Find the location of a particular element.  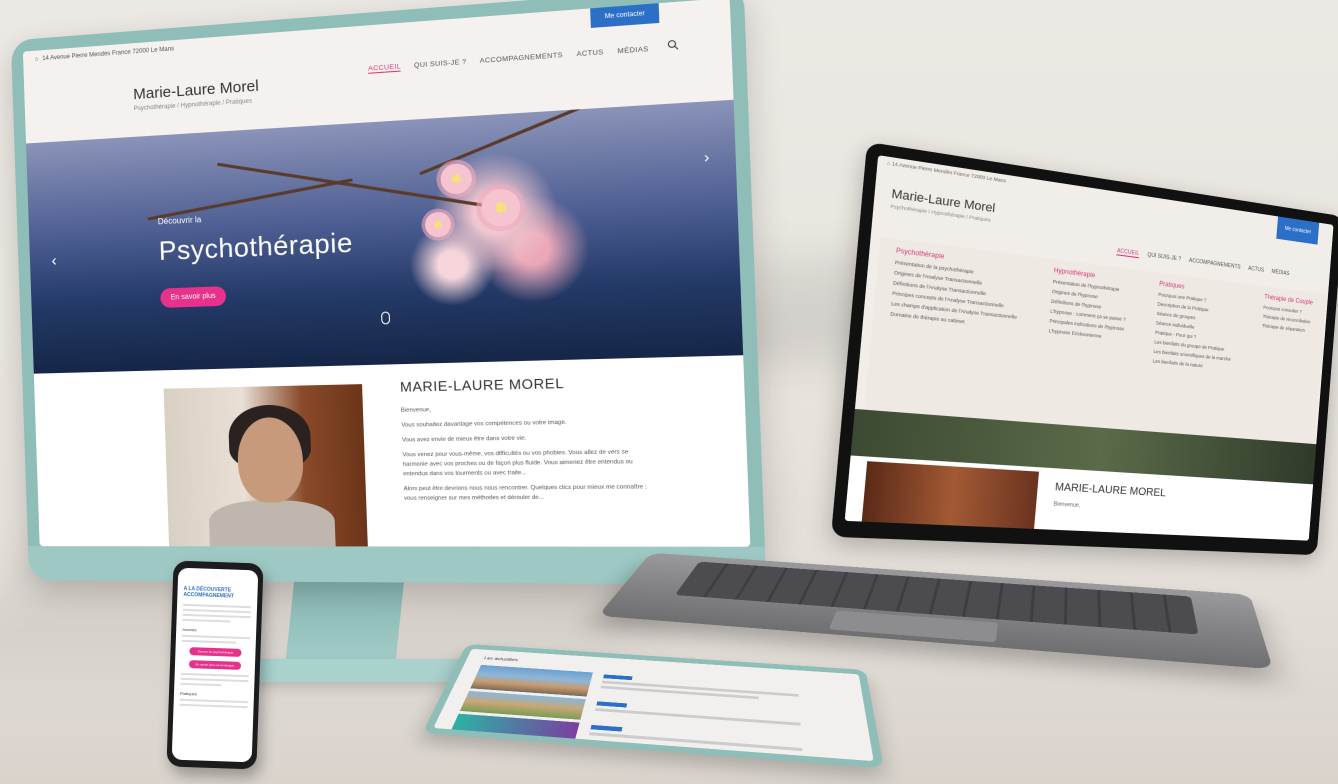

hero-title: Psychothérapie is located at coordinates (256, 246).